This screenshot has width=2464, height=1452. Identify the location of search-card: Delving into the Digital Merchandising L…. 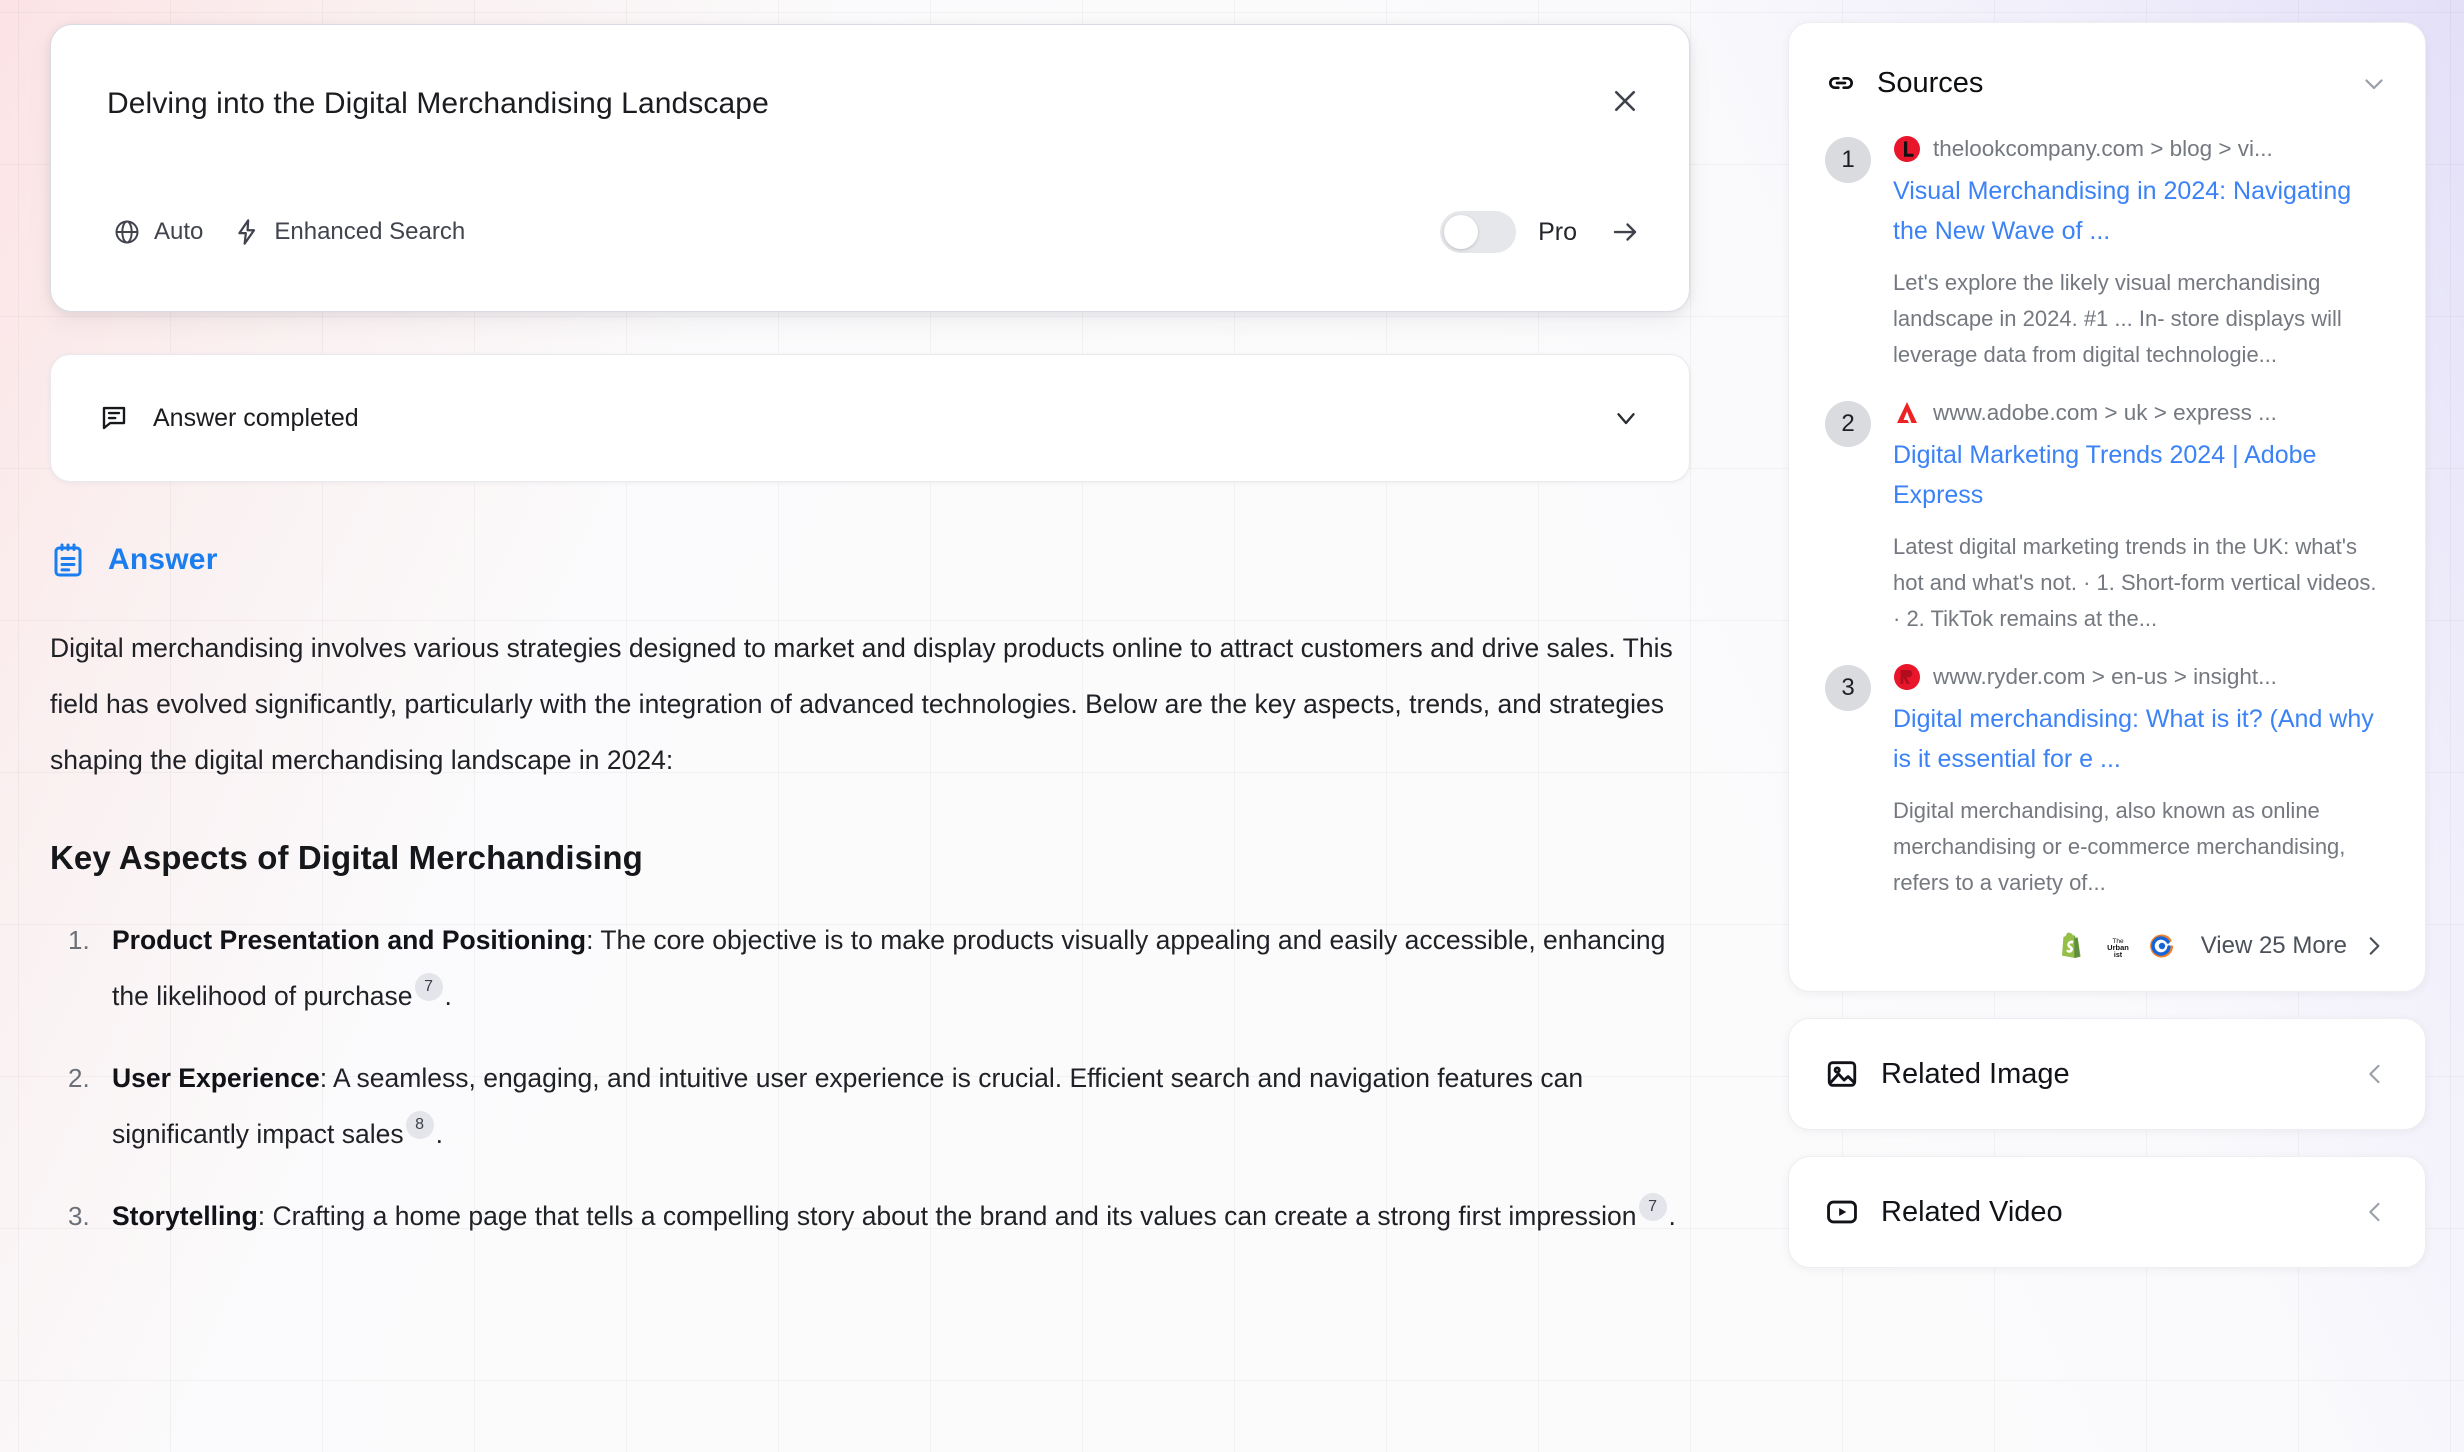
(870, 168).